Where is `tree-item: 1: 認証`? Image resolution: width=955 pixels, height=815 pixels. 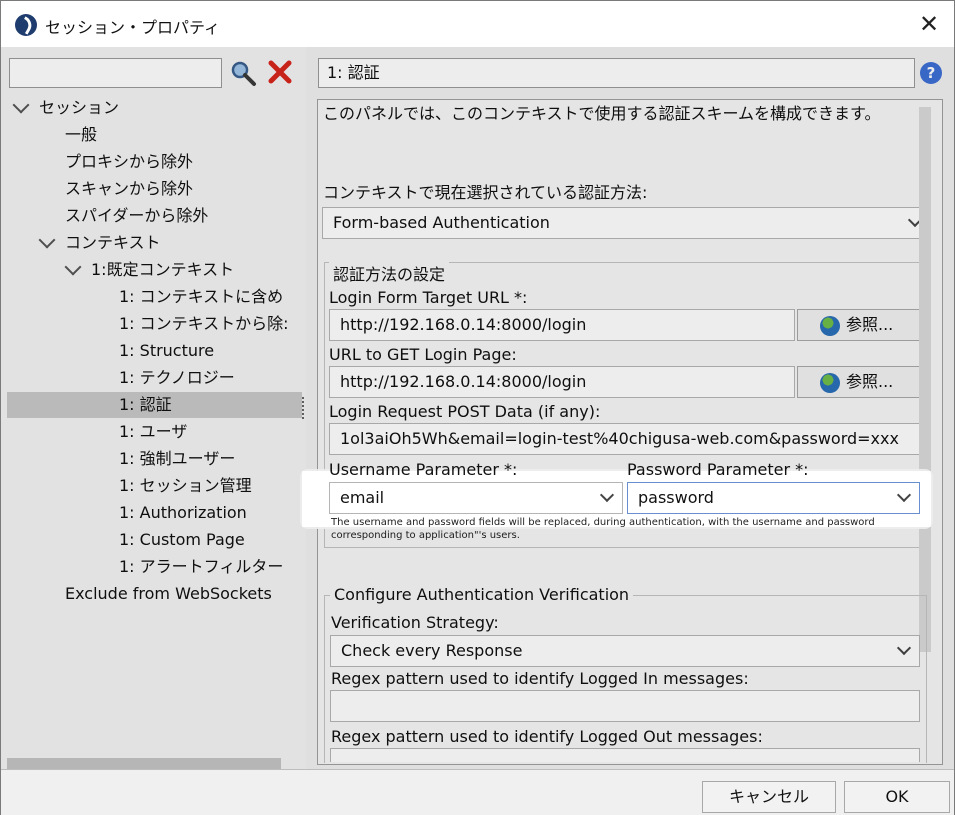 tree-item: 1: 認証 is located at coordinates (154, 405).